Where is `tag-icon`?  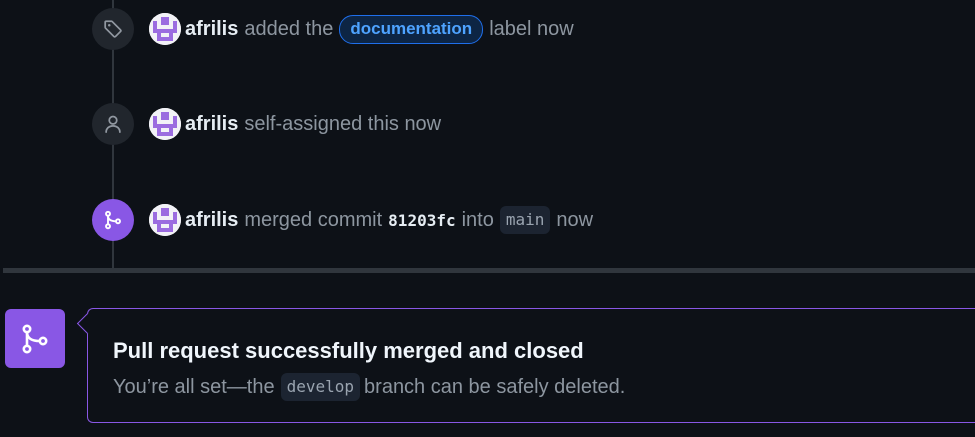 tag-icon is located at coordinates (113, 29).